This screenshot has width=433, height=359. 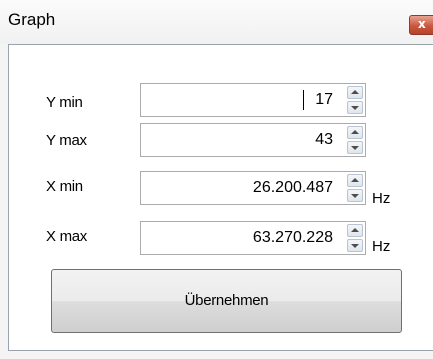 I want to click on ymin-increment-button, so click(x=355, y=92).